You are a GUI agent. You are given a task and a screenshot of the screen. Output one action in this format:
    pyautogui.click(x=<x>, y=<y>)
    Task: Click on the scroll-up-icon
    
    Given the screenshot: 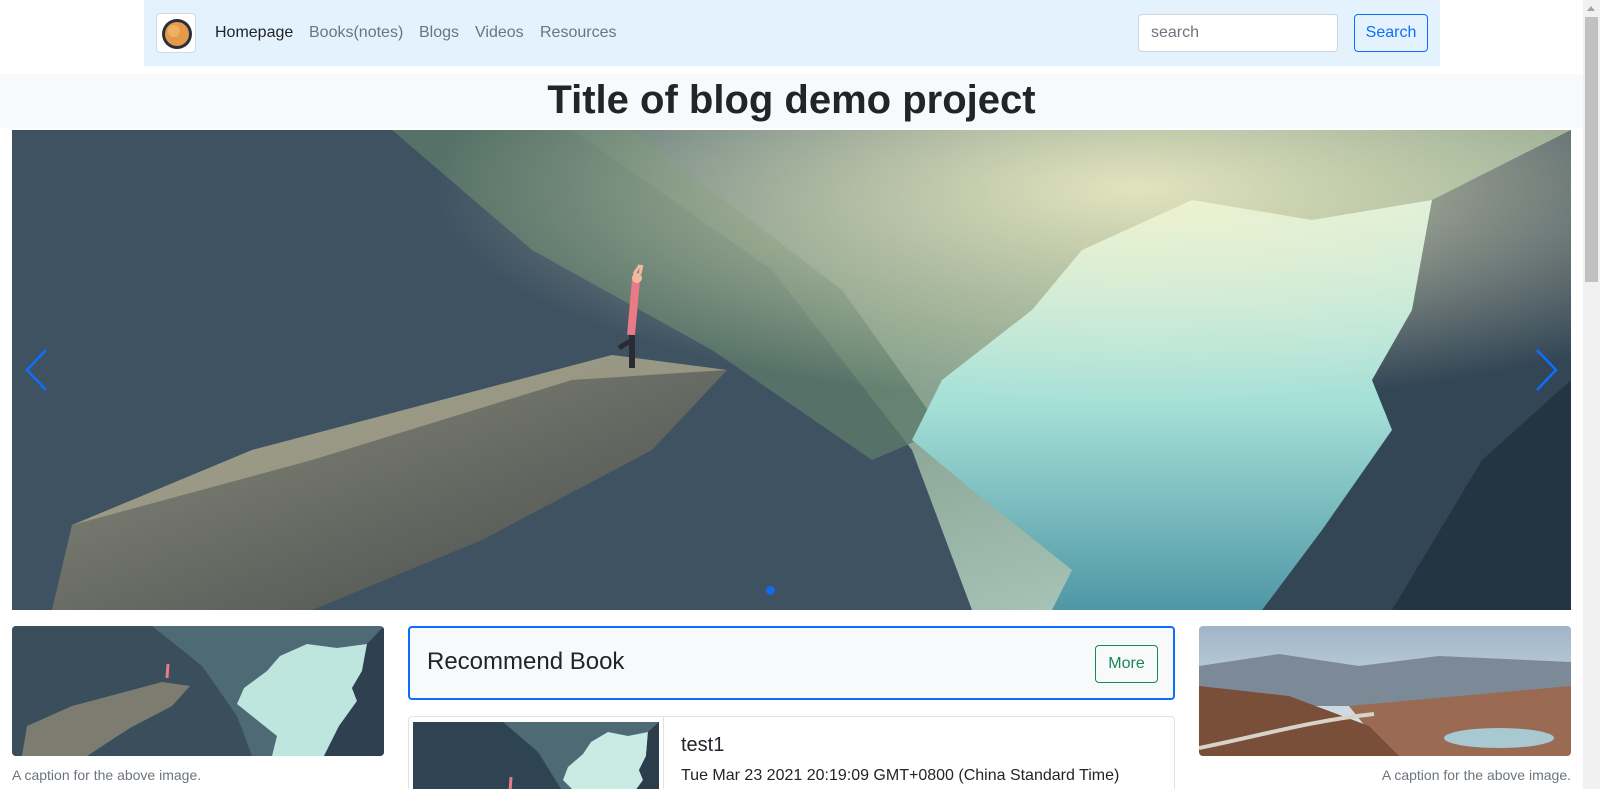 What is the action you would take?
    pyautogui.click(x=1591, y=8)
    